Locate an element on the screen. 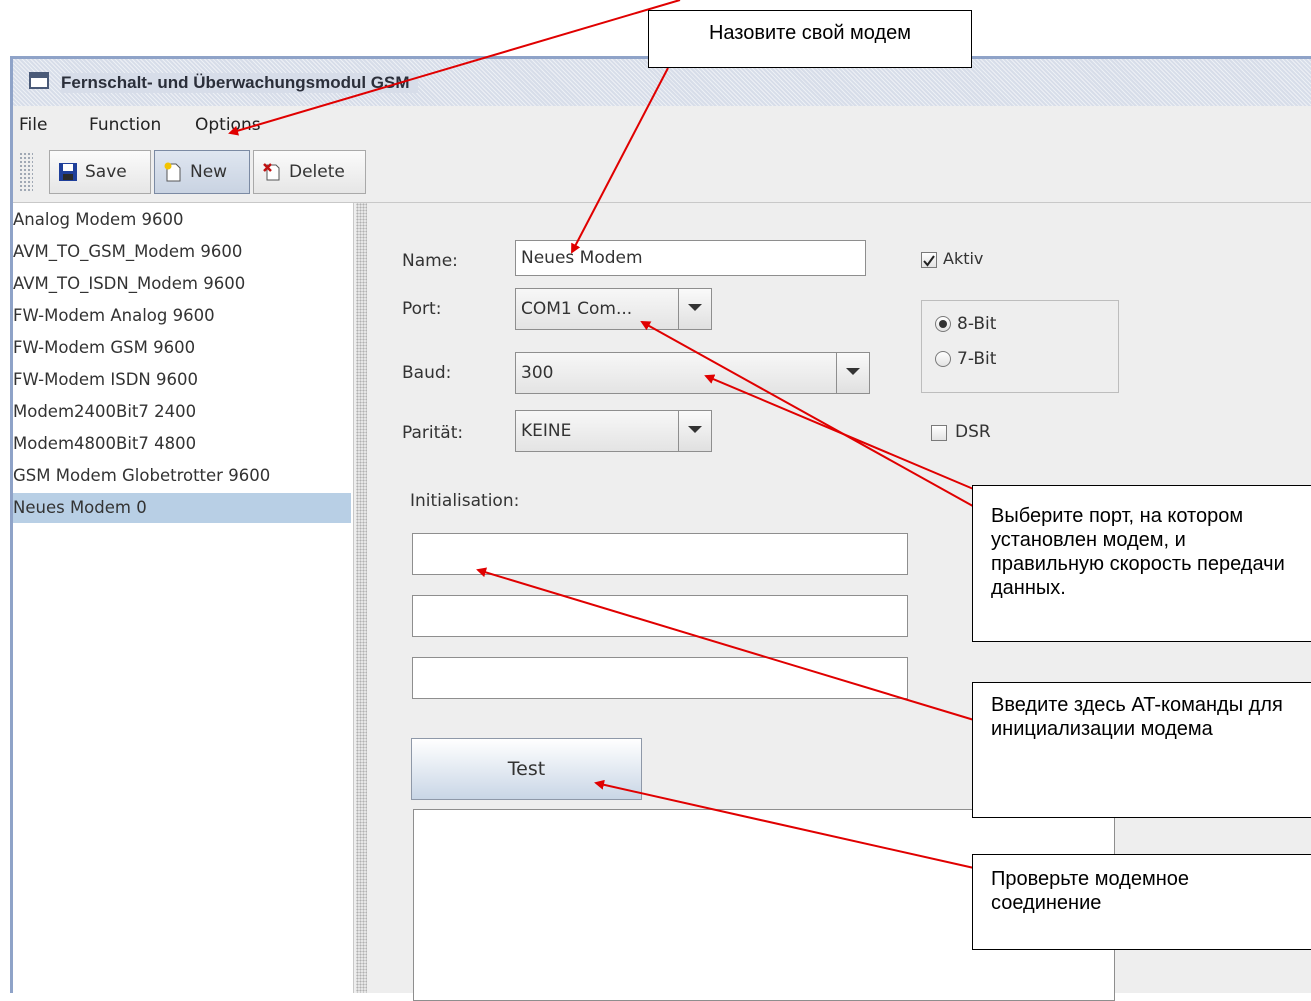 This screenshot has height=1001, width=1311. list-item: Modem2400Bit7 2400 is located at coordinates (182, 412).